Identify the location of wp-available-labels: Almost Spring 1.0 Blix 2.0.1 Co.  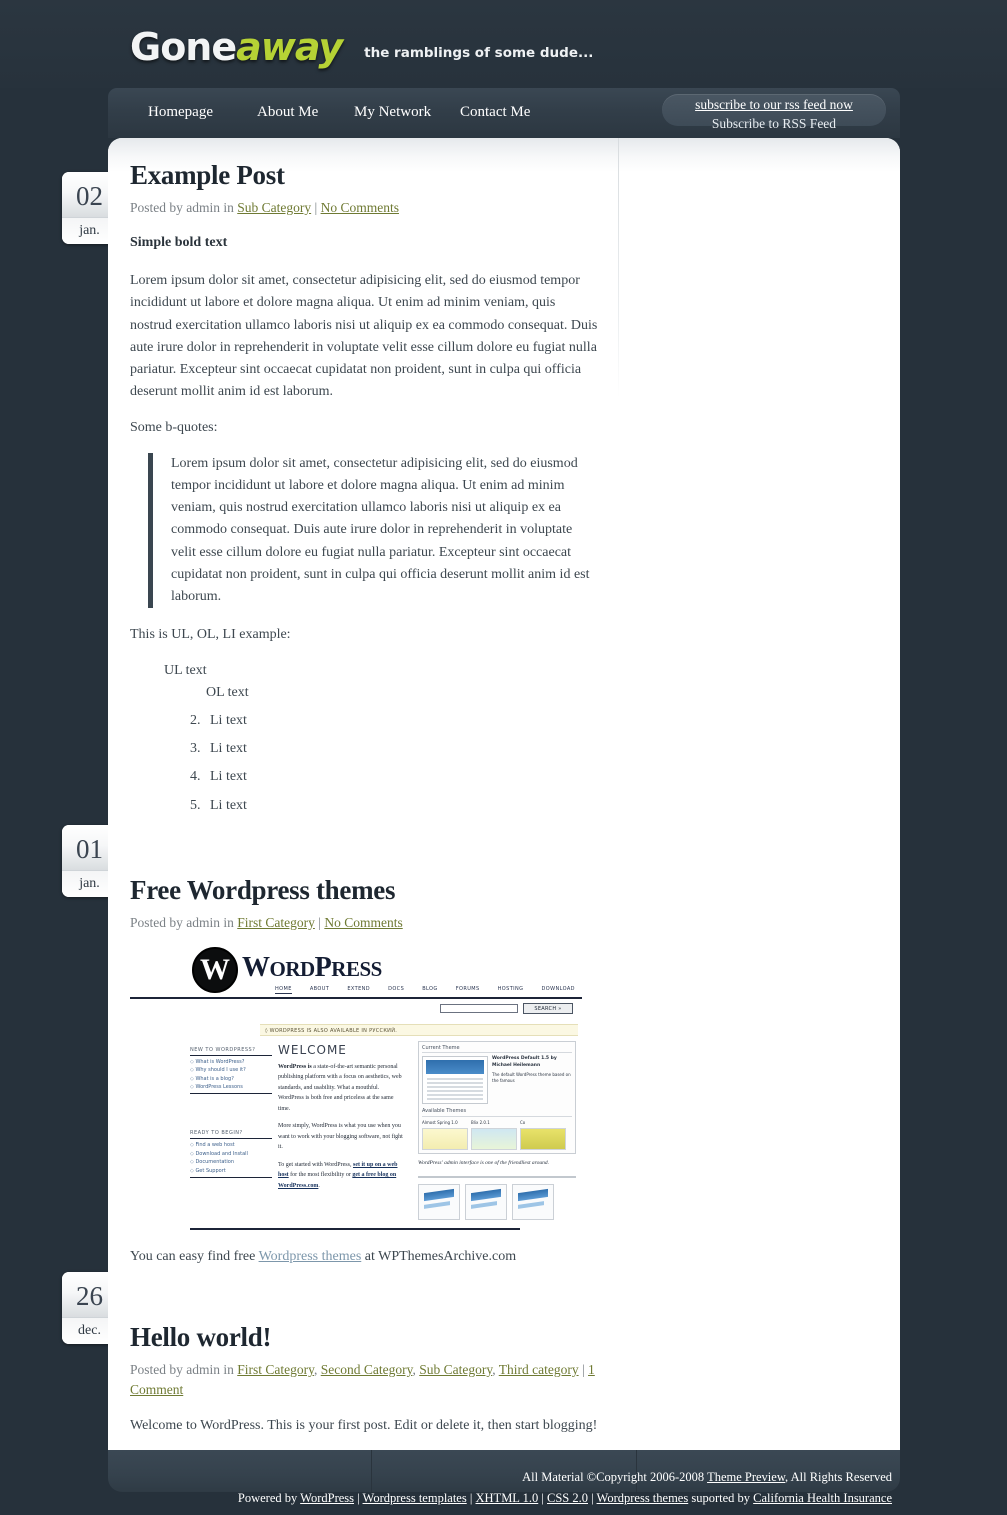
(497, 1122).